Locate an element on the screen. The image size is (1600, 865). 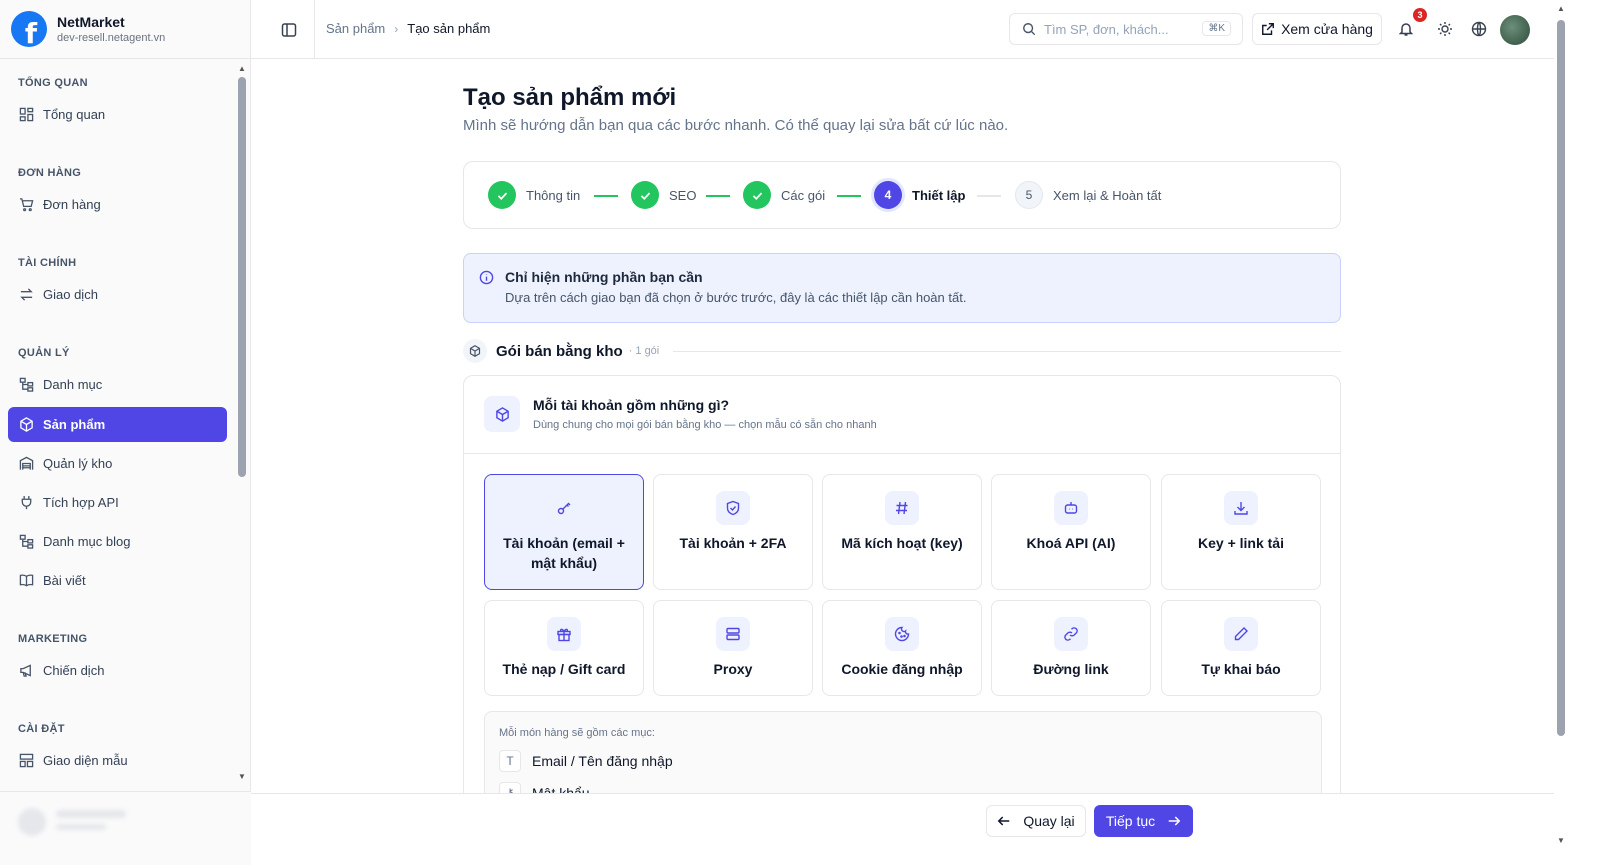
field-row: T Email / Tên đăng nhập is located at coordinates (586, 761).